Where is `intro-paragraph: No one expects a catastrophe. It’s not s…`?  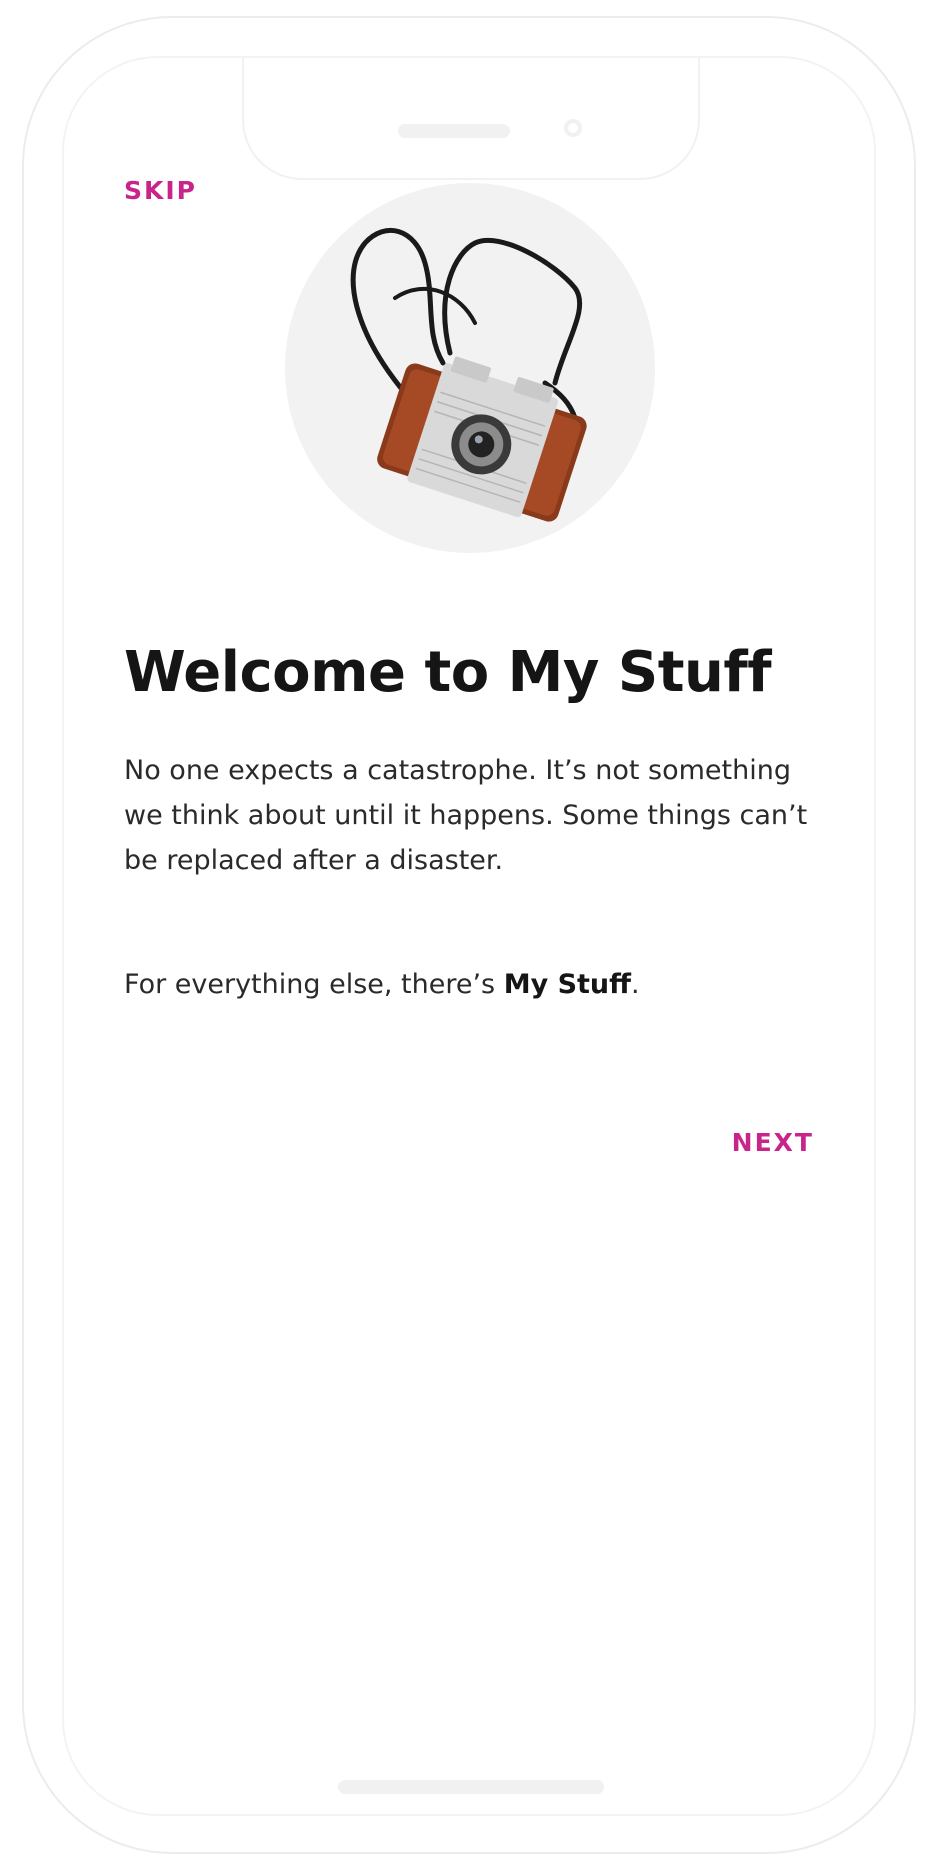 intro-paragraph: No one expects a catastrophe. It’s not s… is located at coordinates (466, 815).